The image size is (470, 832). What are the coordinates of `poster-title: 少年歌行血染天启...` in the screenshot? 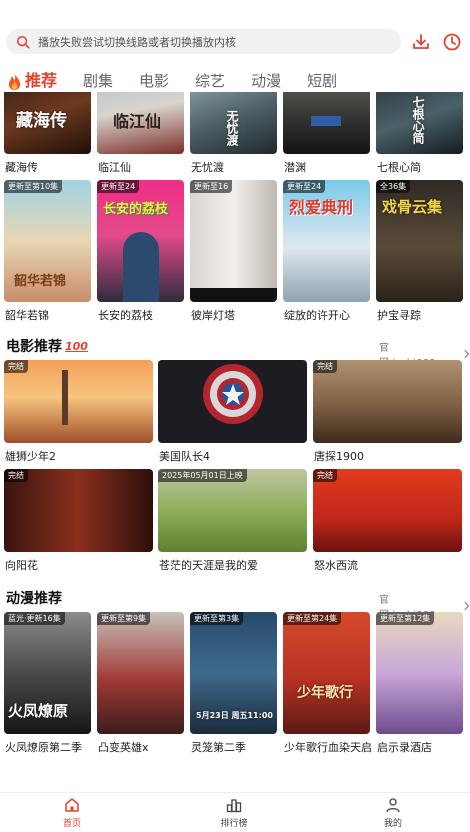 It's located at (328, 747).